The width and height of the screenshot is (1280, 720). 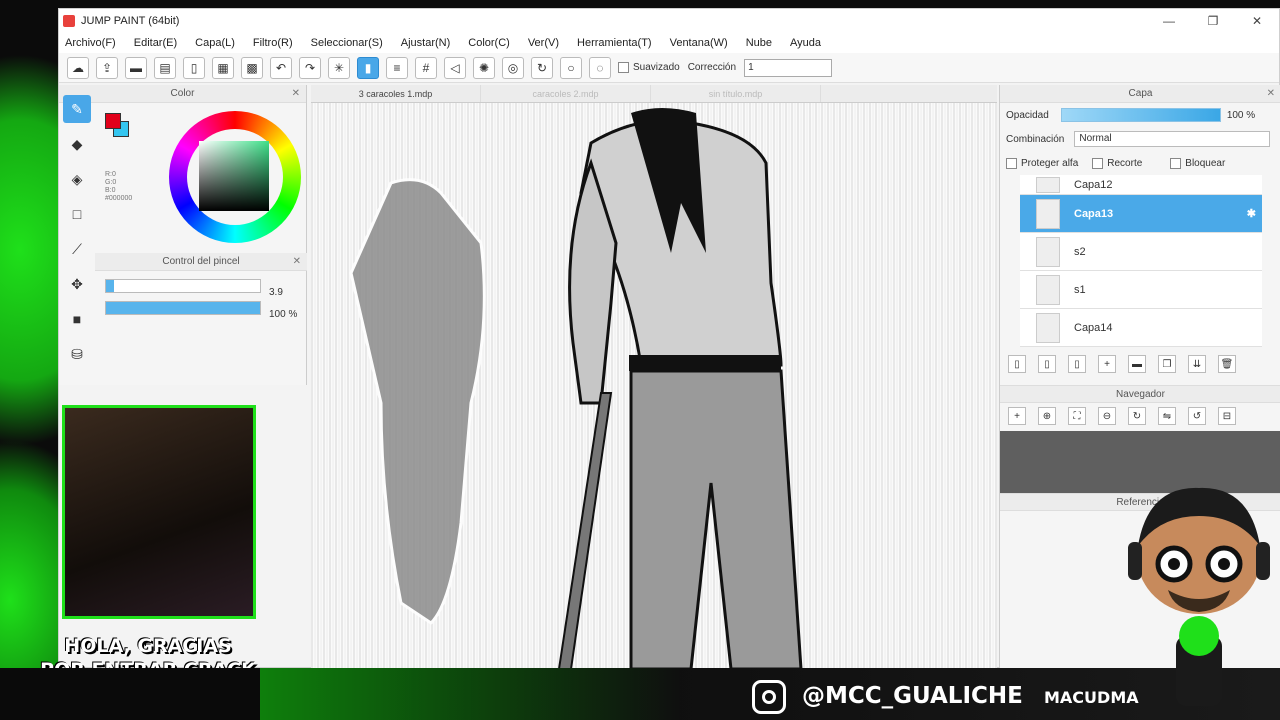 I want to click on protect-alpha-checkbox, so click(x=1011, y=163).